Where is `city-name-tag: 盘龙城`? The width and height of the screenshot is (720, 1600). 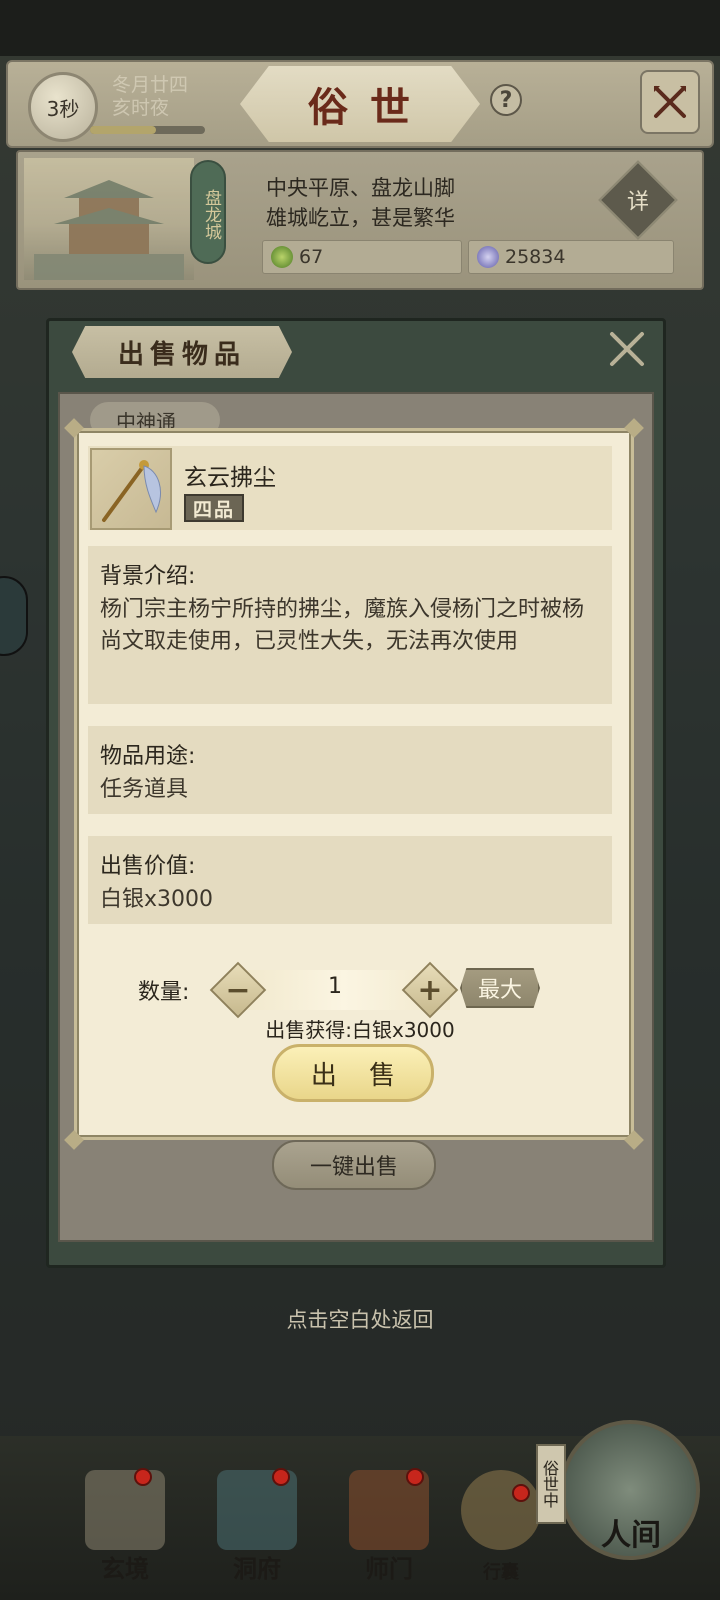 city-name-tag: 盘龙城 is located at coordinates (208, 212).